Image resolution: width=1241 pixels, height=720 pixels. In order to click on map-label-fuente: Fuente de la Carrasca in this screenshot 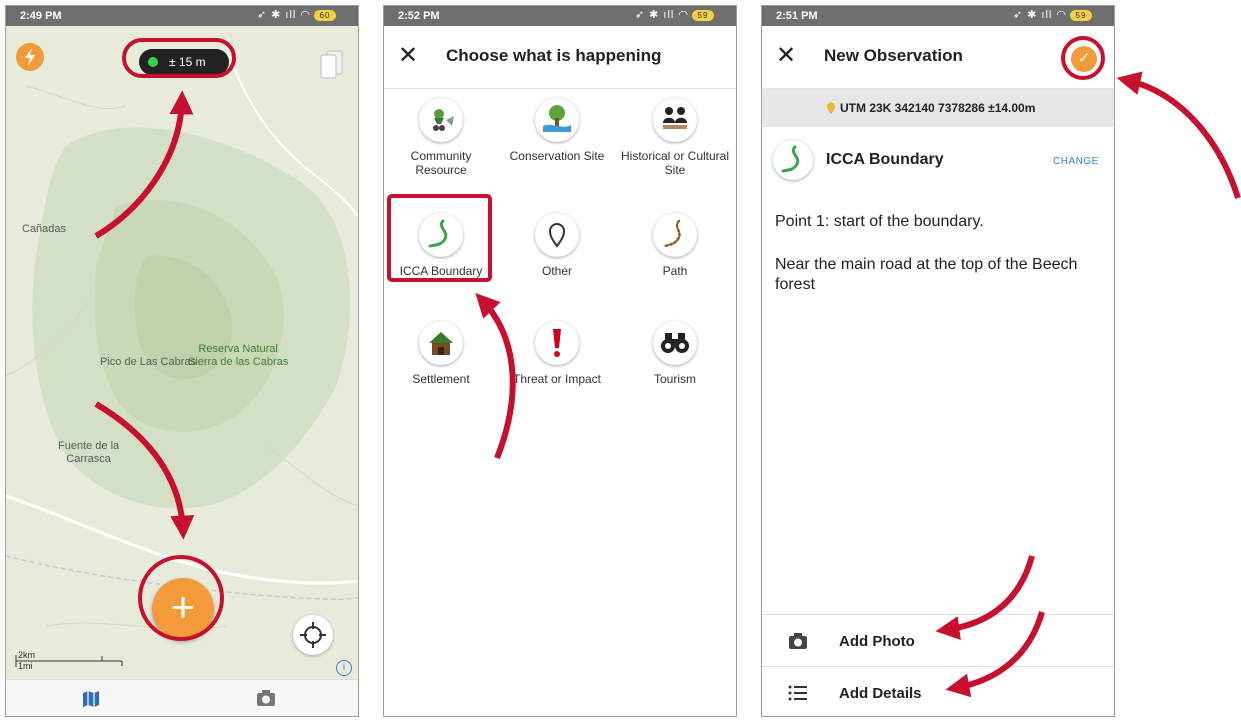, I will do `click(89, 452)`.